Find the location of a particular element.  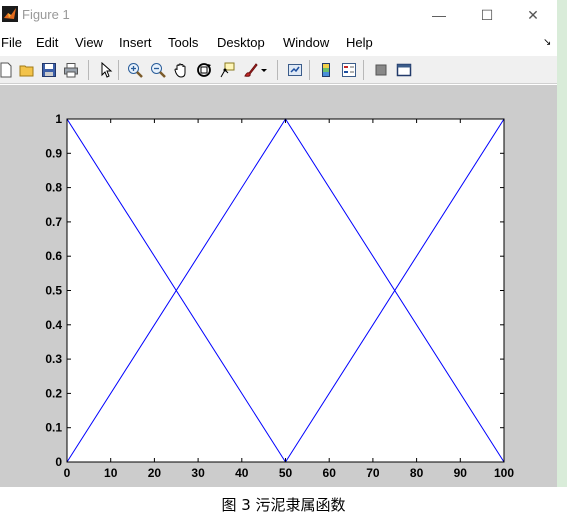

y-tick-label: 1 is located at coordinates (58, 119).